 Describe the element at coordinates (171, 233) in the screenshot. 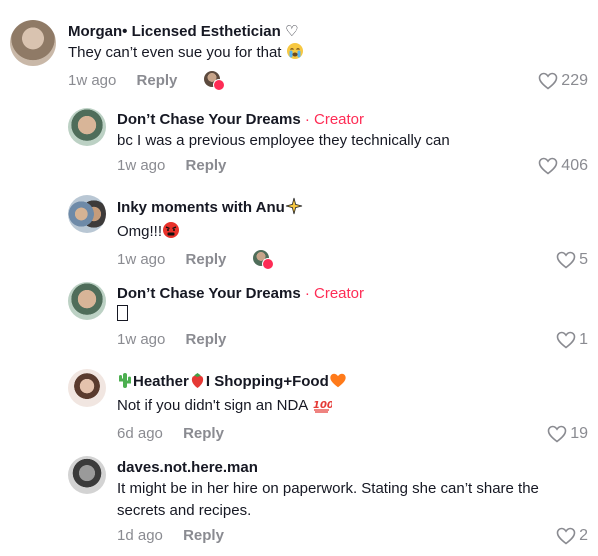

I see `angry-face-icon` at that location.